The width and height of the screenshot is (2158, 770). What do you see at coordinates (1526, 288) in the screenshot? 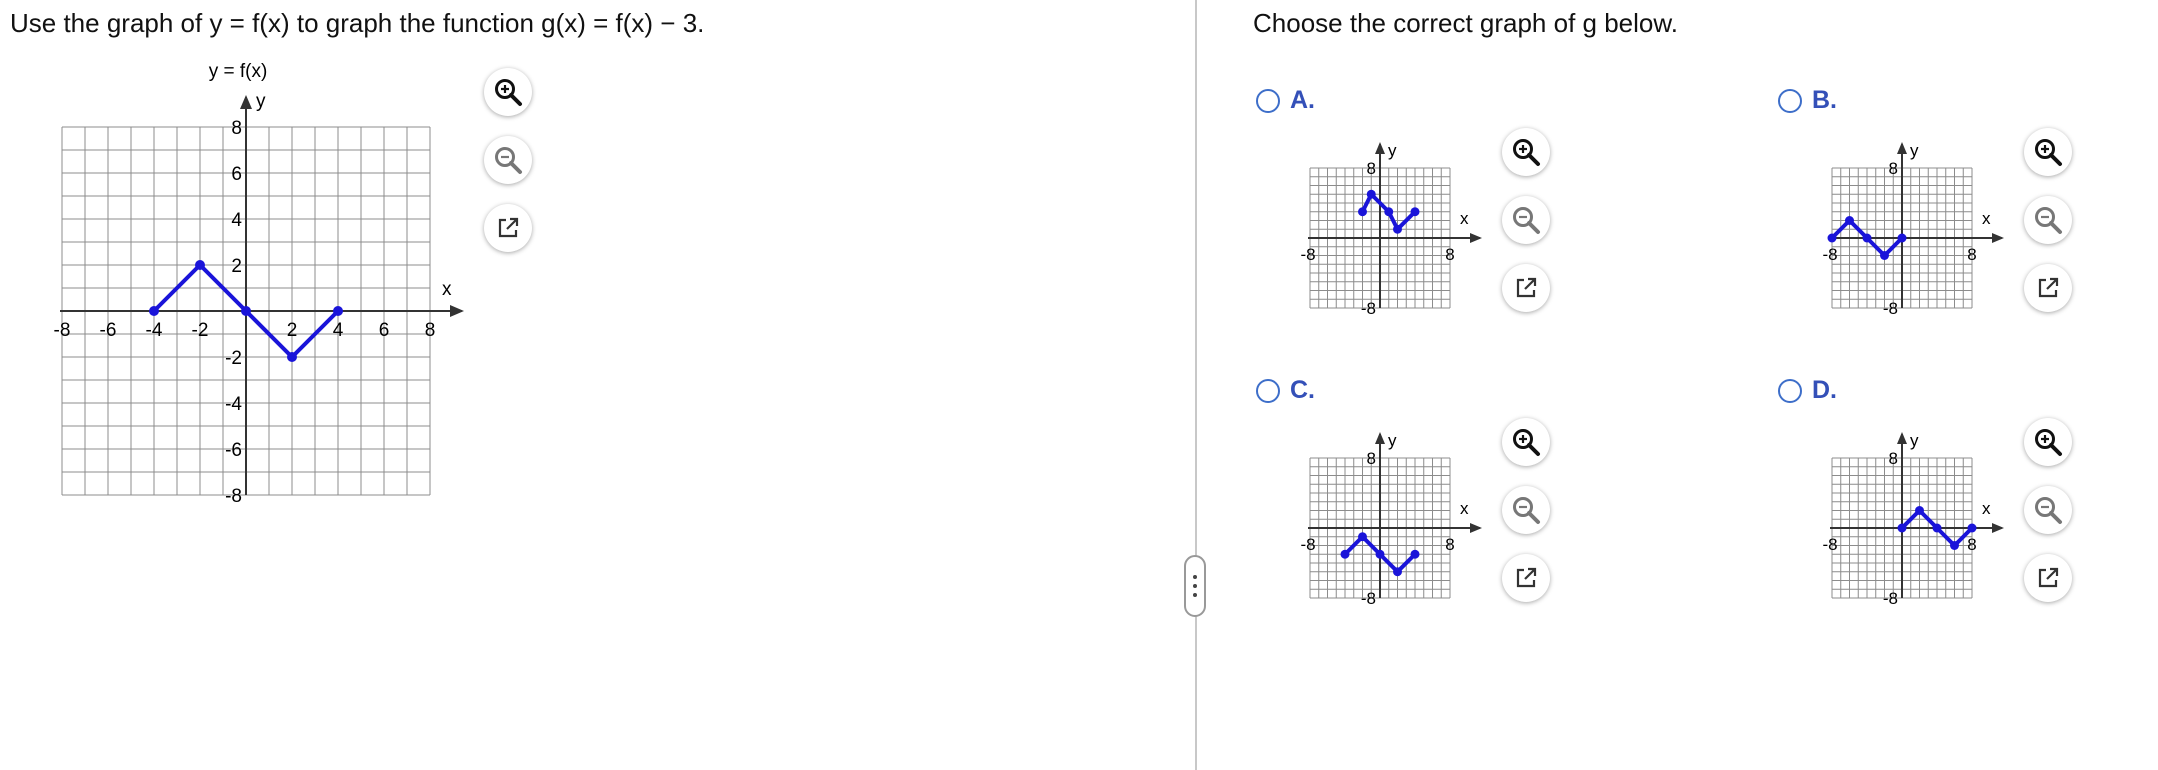
I see `option-a-new-window-button` at bounding box center [1526, 288].